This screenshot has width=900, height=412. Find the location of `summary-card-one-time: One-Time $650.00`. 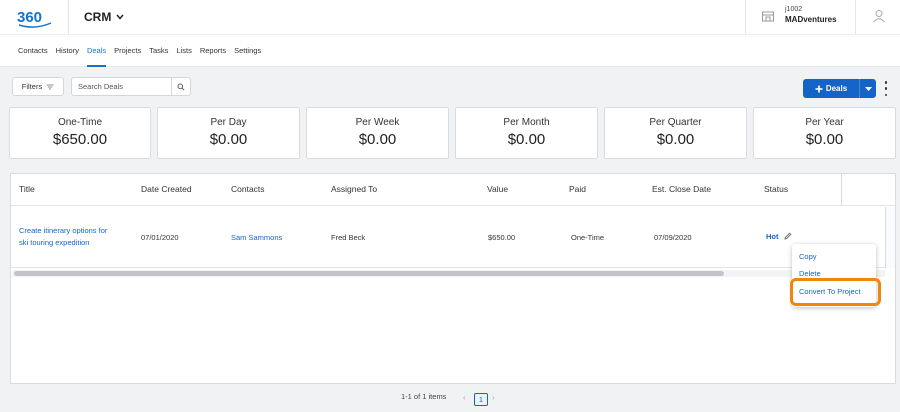

summary-card-one-time: One-Time $650.00 is located at coordinates (80, 133).